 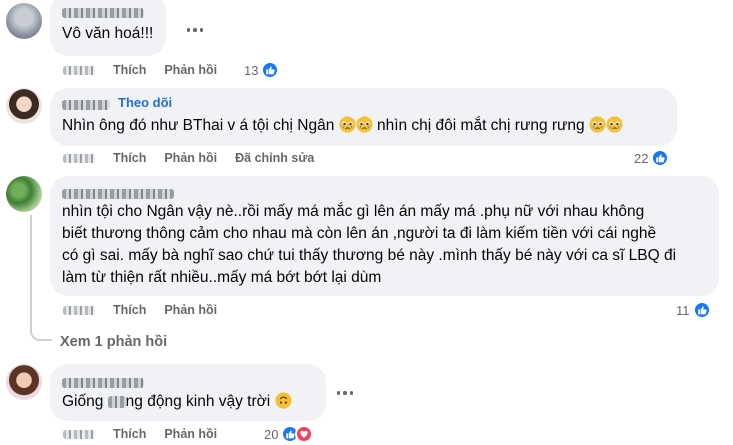 I want to click on comment-text-start: Giống, so click(x=85, y=401).